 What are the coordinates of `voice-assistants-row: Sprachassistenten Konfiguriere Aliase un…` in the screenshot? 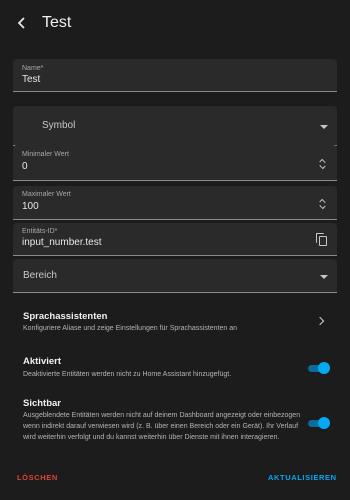 It's located at (175, 321).